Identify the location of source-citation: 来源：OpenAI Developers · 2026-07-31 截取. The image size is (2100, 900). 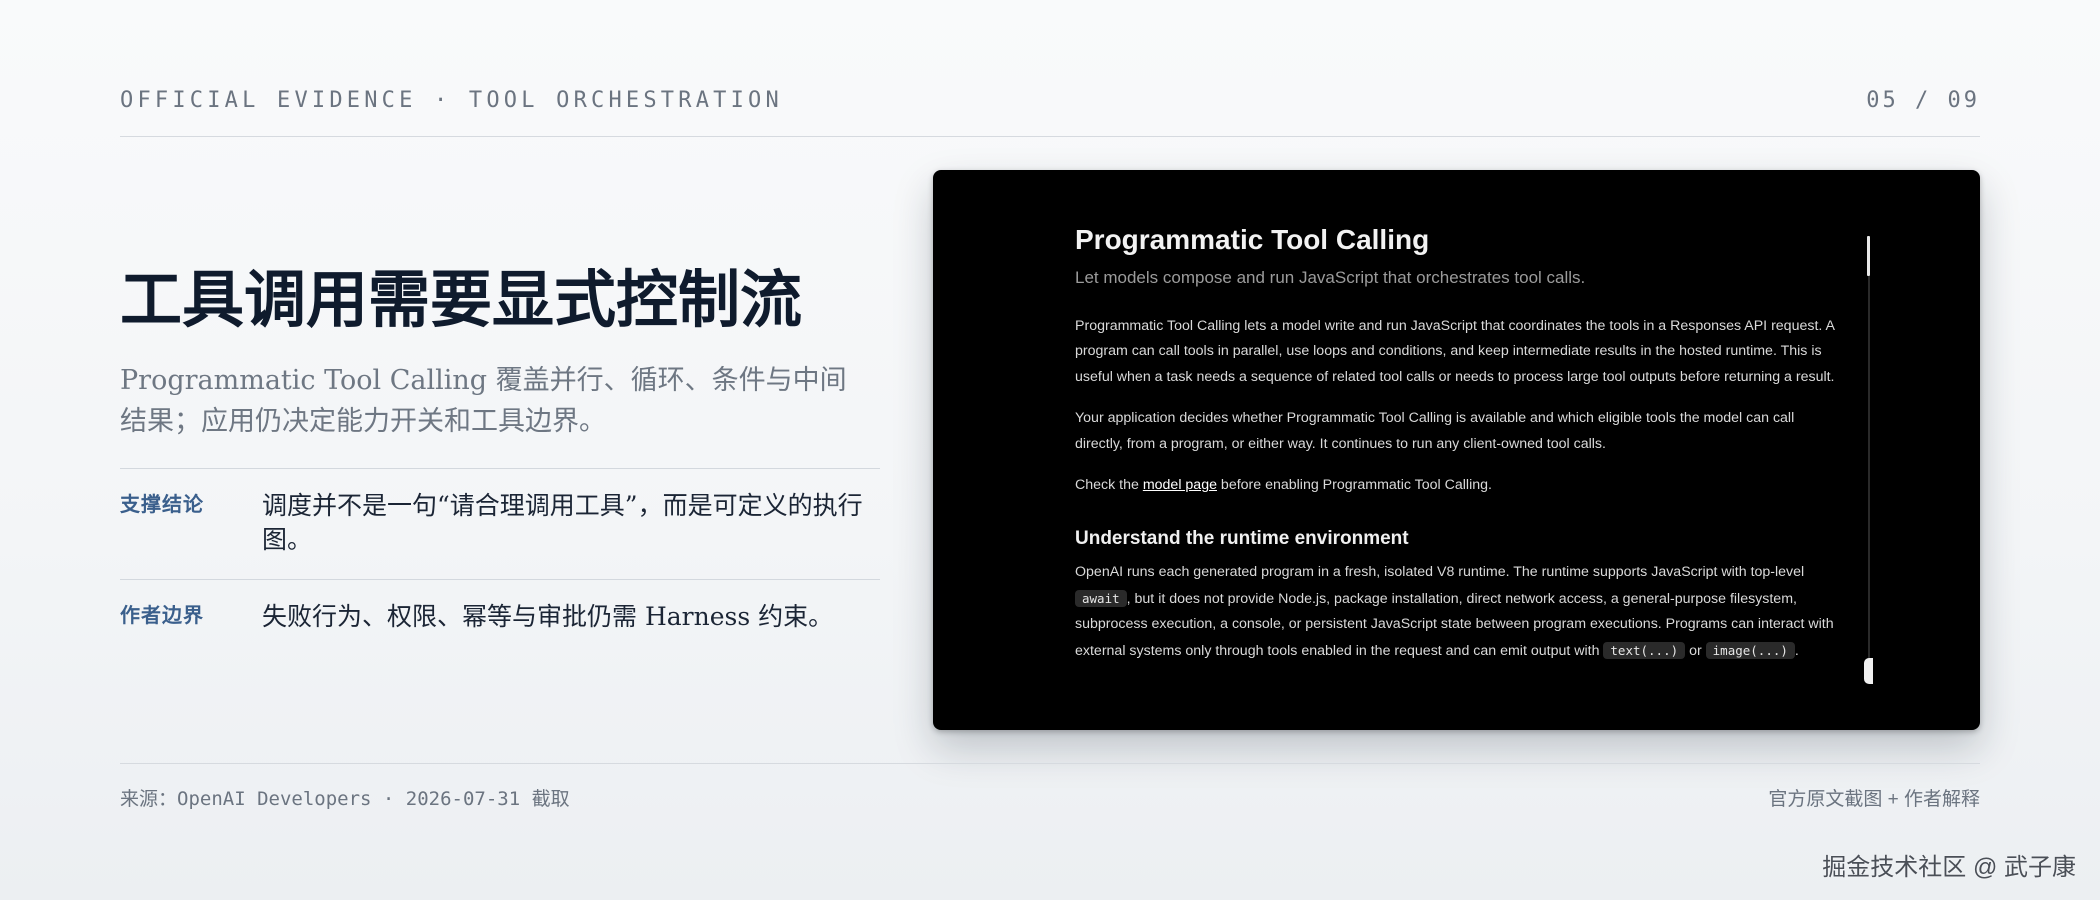
(345, 797).